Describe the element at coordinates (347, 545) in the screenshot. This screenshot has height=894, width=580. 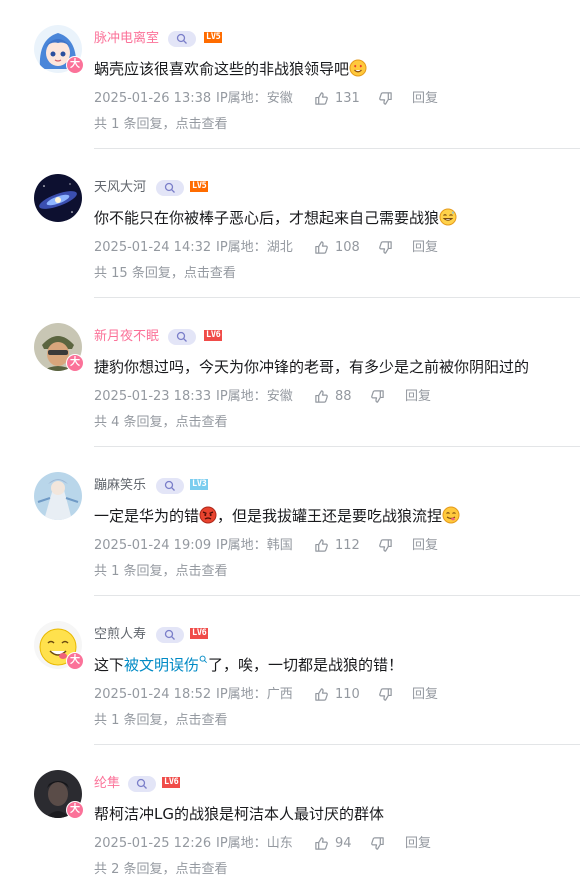
I see `like-count: 112` at that location.